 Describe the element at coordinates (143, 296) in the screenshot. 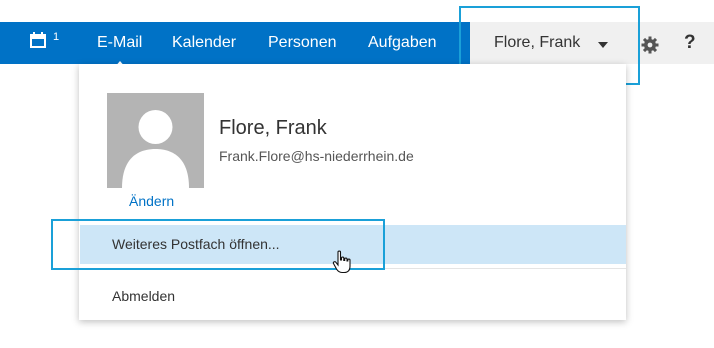

I see `menu-item-sign-out: Abmelden` at that location.